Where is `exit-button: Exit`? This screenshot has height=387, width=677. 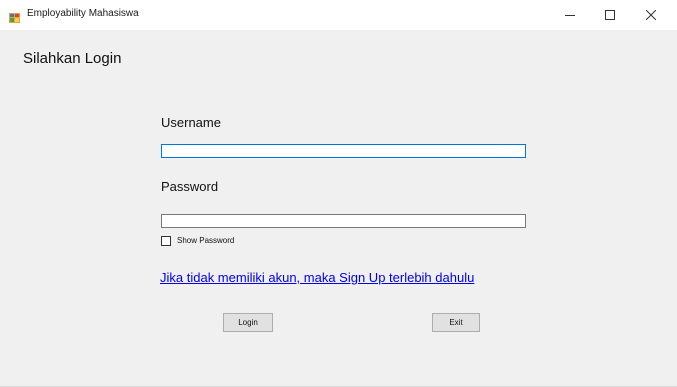 exit-button: Exit is located at coordinates (456, 322).